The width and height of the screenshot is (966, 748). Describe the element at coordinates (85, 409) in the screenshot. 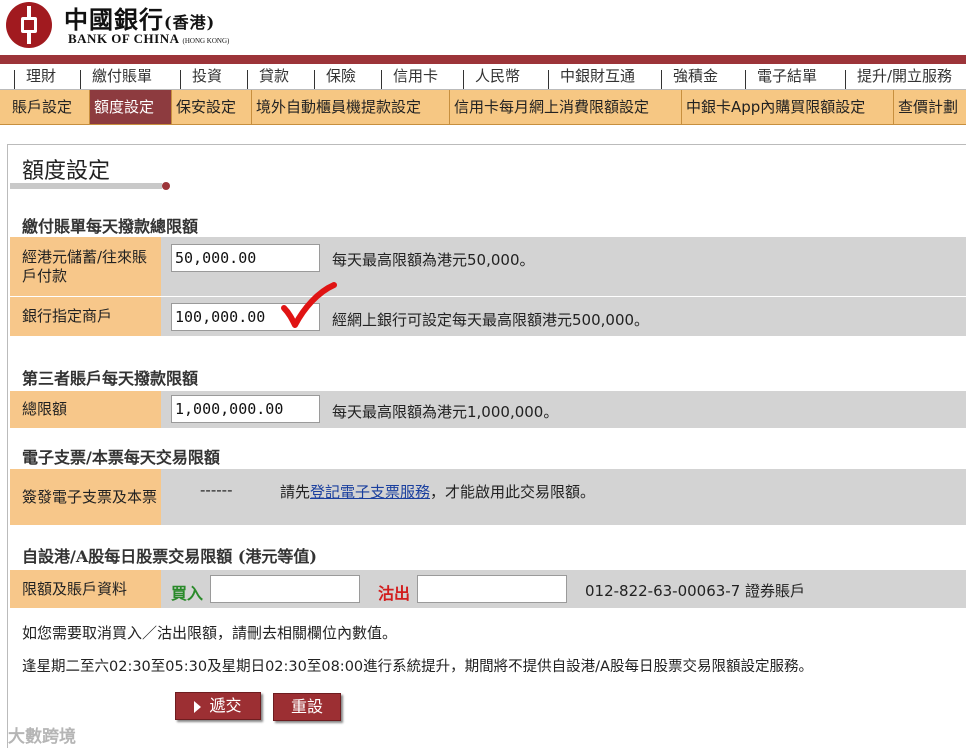

I see `row-label: 總限額` at that location.